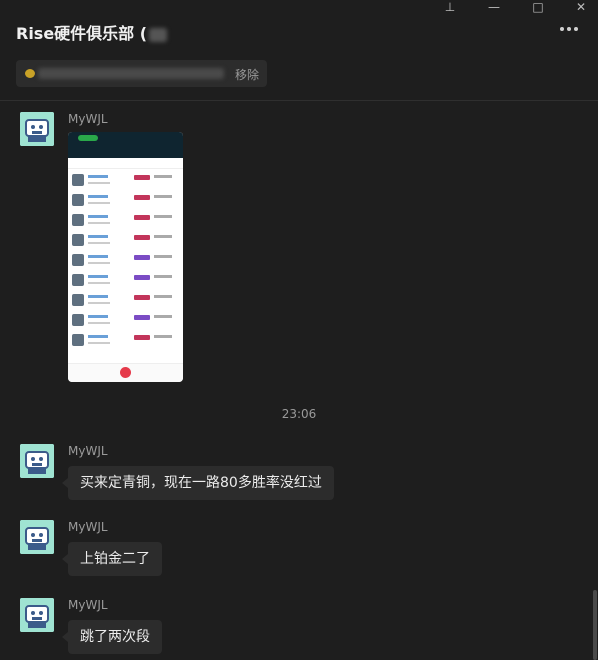 The width and height of the screenshot is (598, 660). Describe the element at coordinates (299, 100) in the screenshot. I see `divider` at that location.